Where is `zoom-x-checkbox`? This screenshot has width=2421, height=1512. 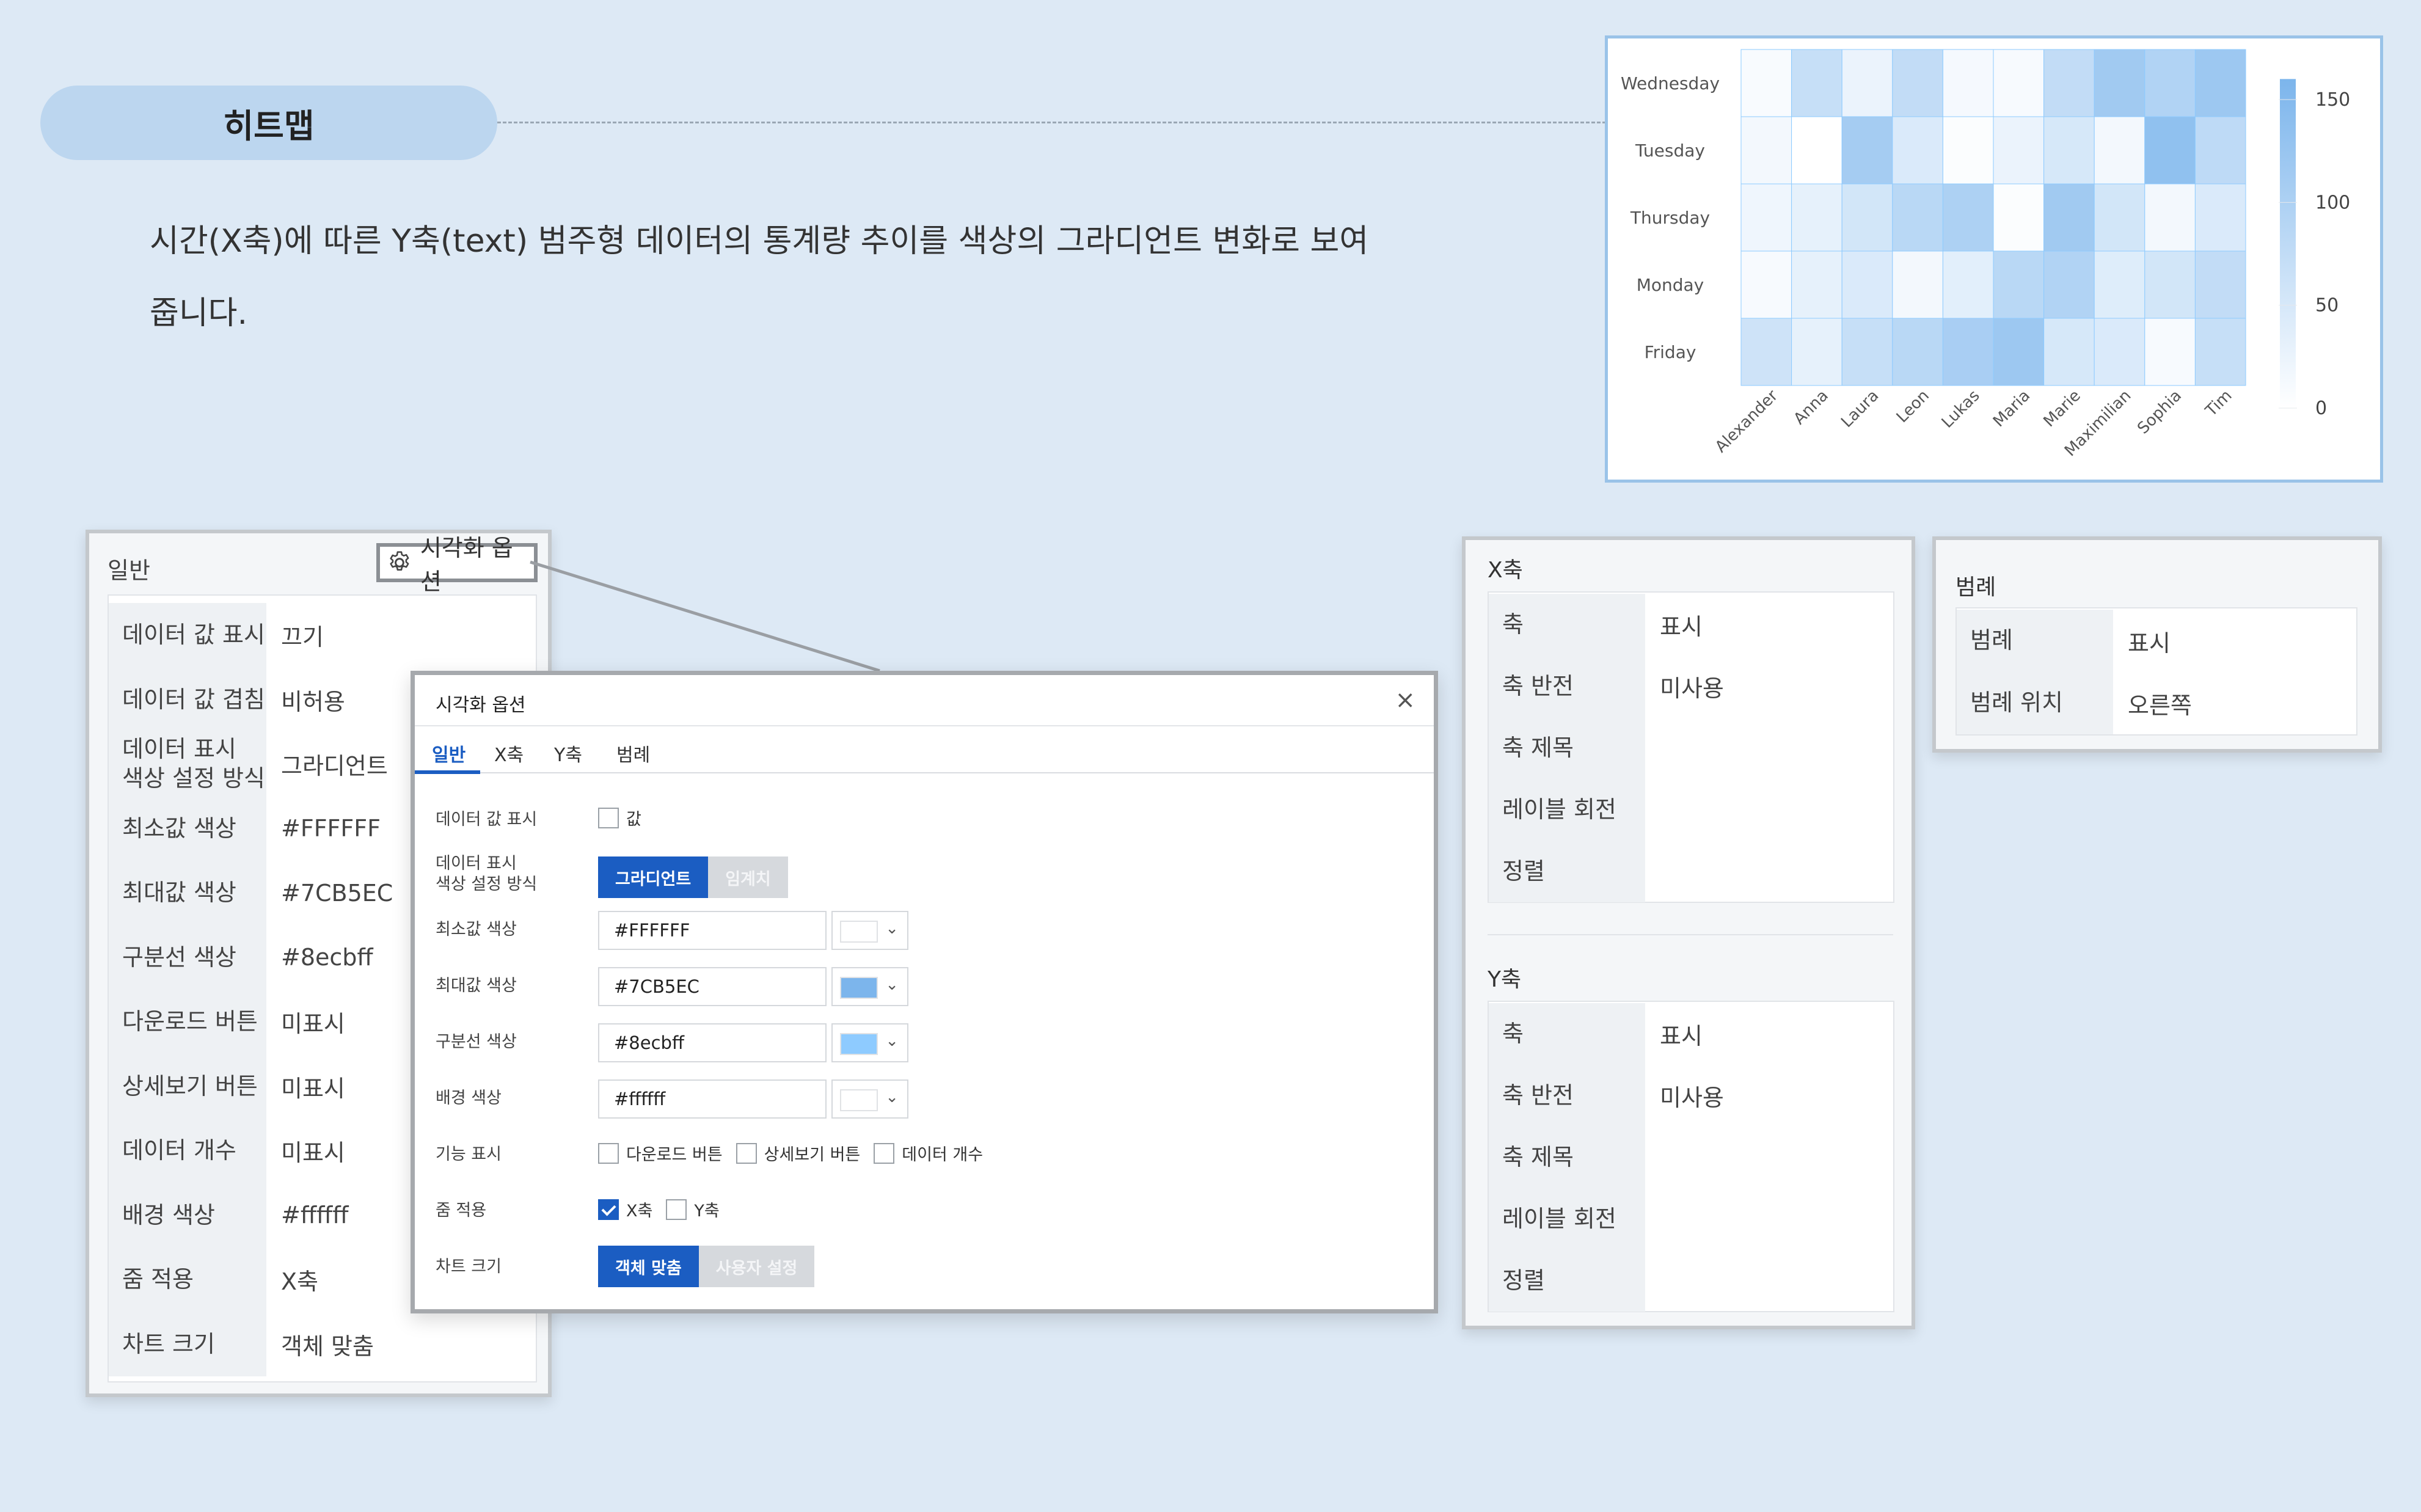 zoom-x-checkbox is located at coordinates (608, 1209).